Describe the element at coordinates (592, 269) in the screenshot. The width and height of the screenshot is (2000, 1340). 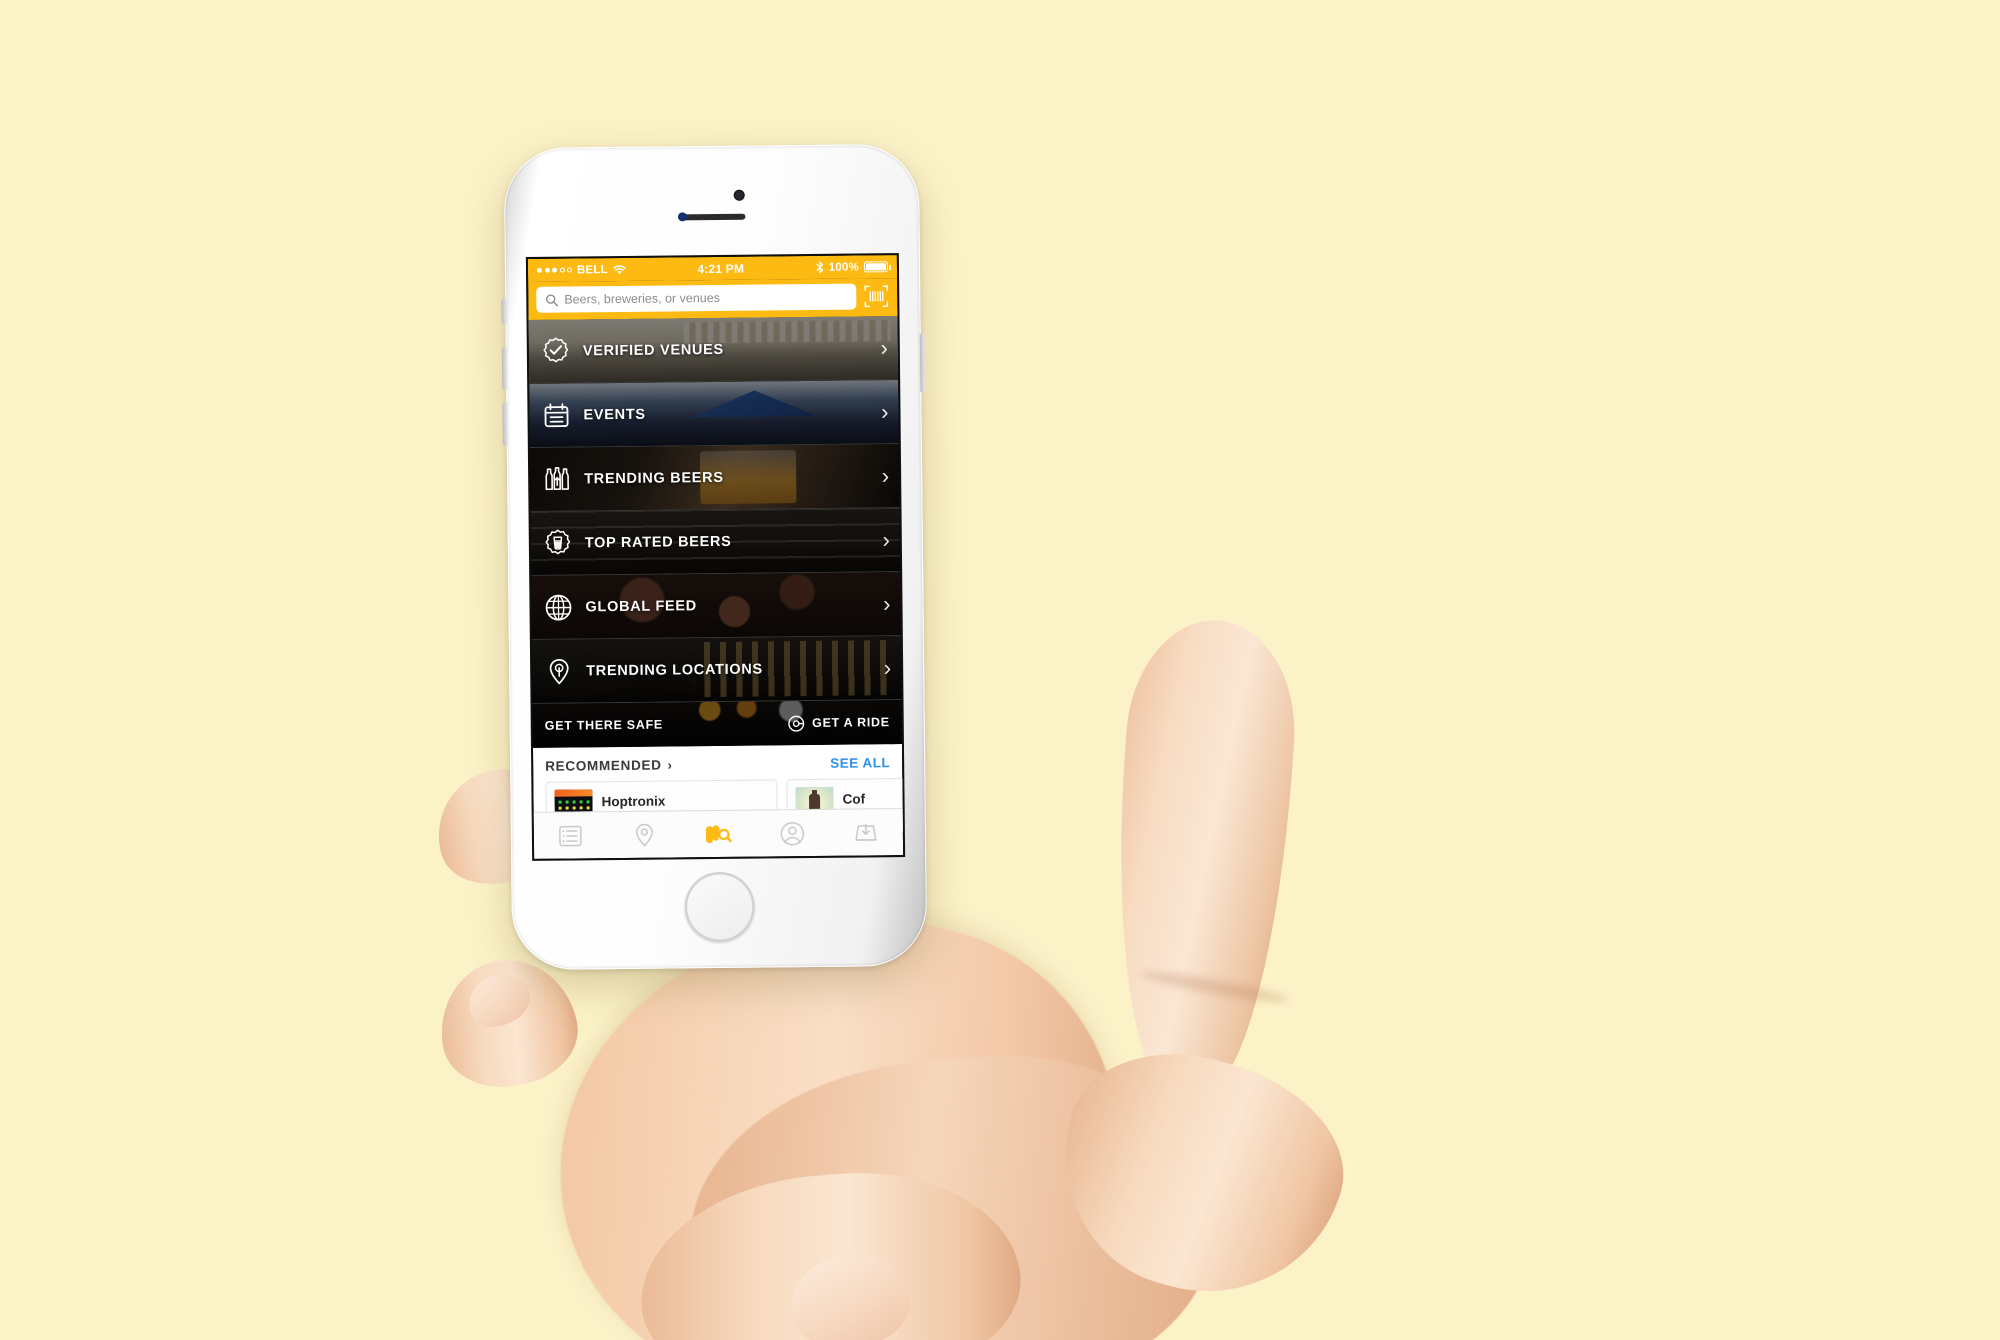
I see `carrier-label: BELL` at that location.